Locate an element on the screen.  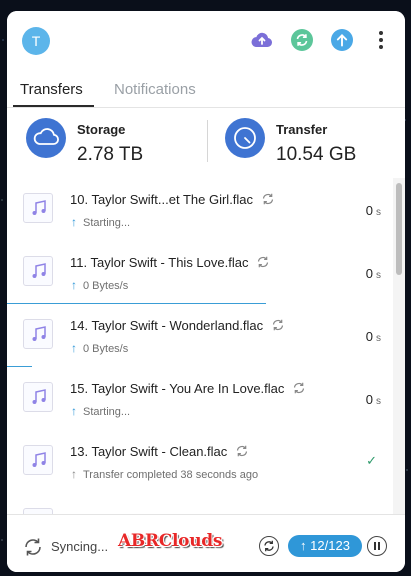
scrollbar-thumb is located at coordinates (399, 229).